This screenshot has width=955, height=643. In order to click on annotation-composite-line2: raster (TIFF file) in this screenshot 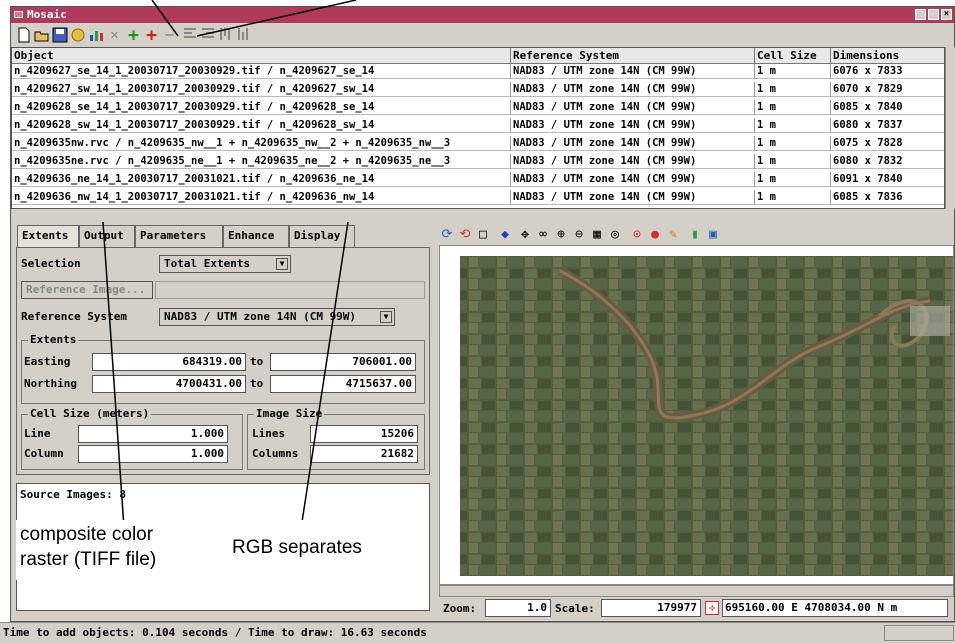, I will do `click(88, 559)`.